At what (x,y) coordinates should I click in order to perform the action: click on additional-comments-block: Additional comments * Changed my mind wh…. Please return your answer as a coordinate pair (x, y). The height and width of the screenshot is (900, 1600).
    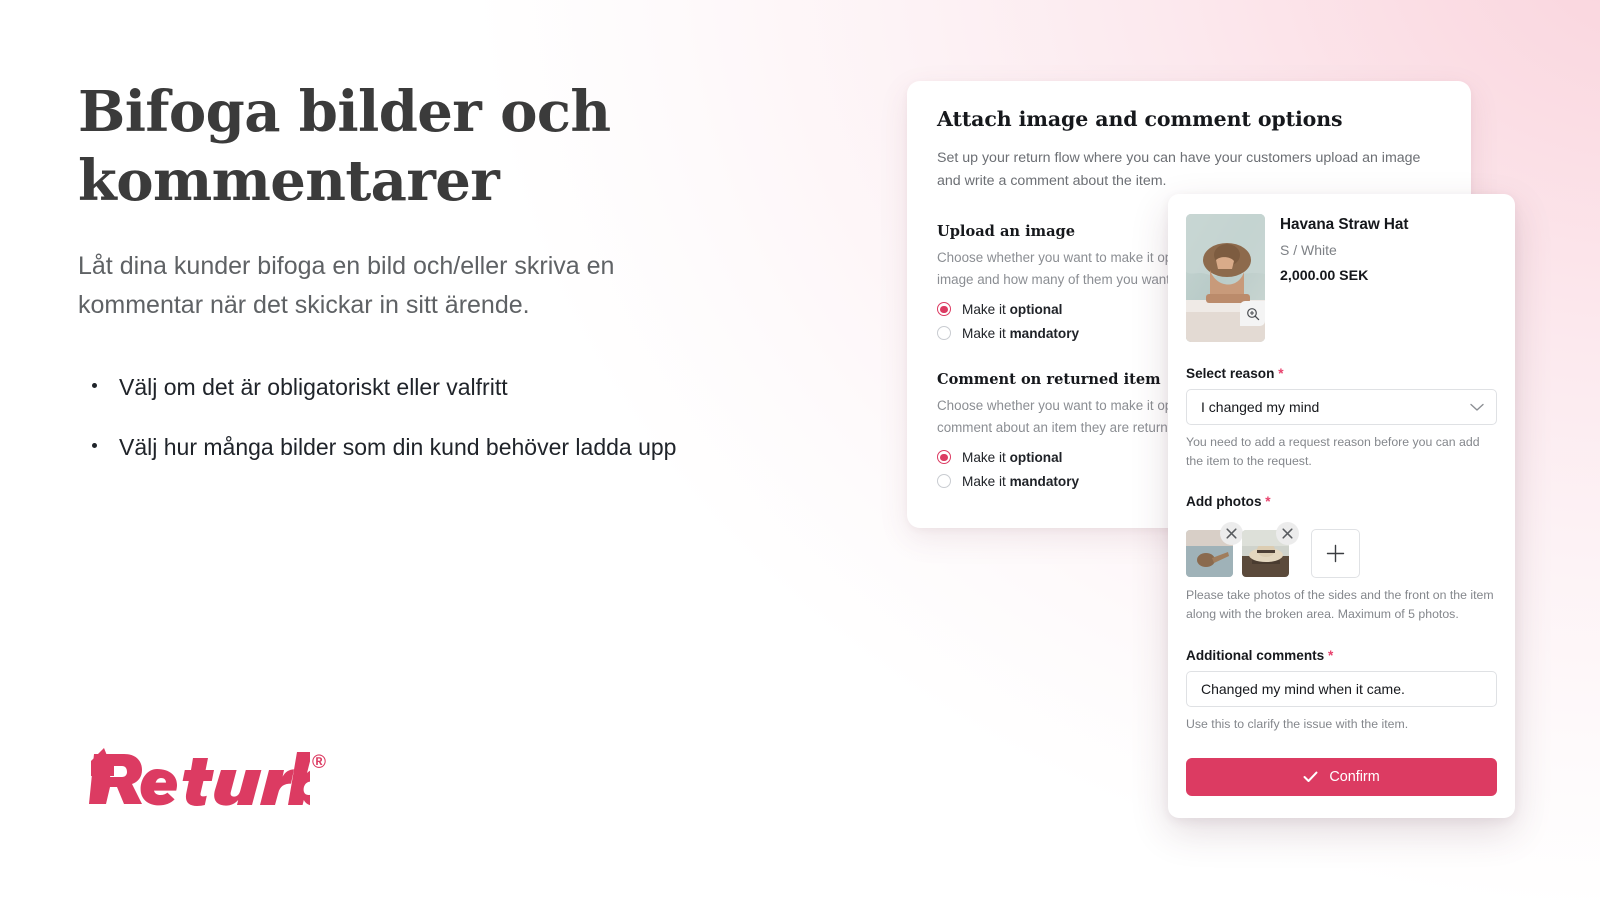
    Looking at the image, I should click on (1341, 691).